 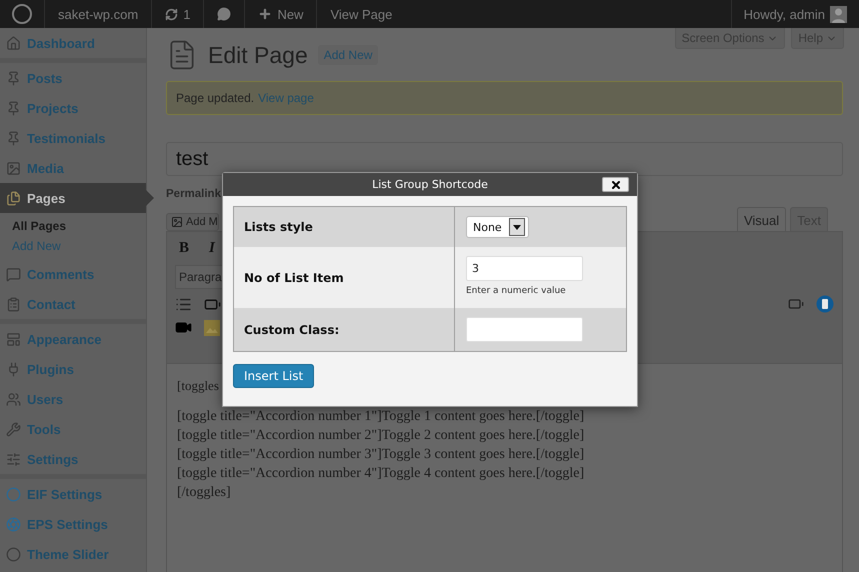 I want to click on close-icon, so click(x=616, y=184).